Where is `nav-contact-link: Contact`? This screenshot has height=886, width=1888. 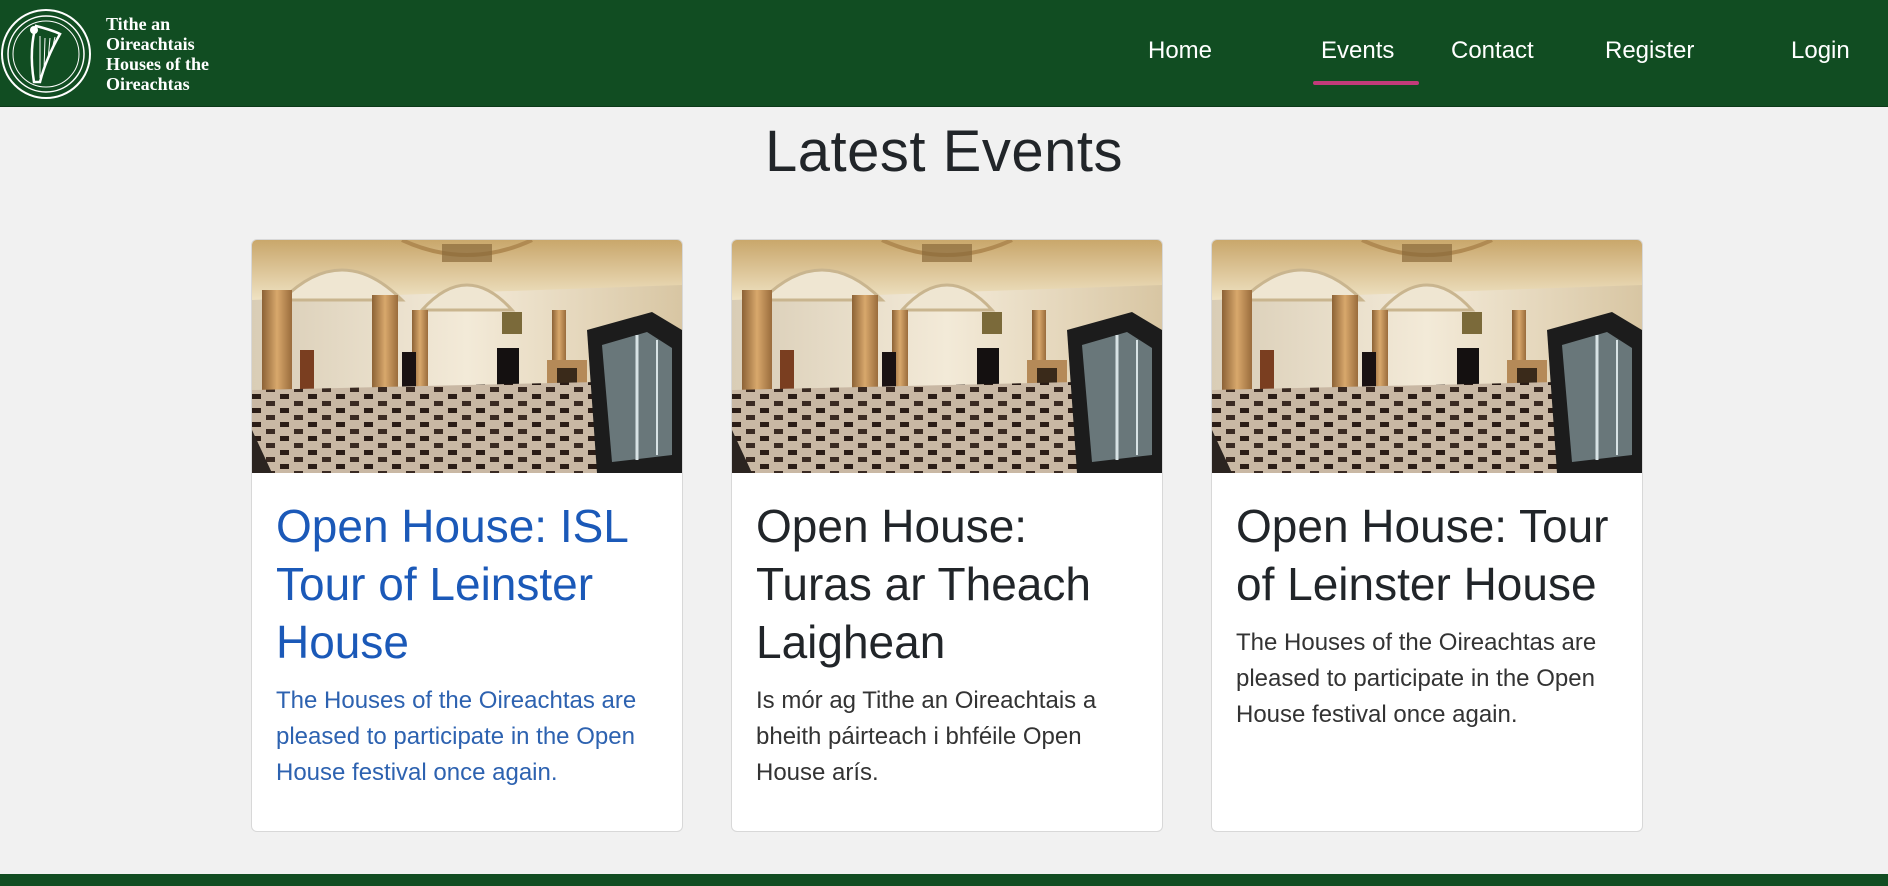
nav-contact-link: Contact is located at coordinates (1492, 51).